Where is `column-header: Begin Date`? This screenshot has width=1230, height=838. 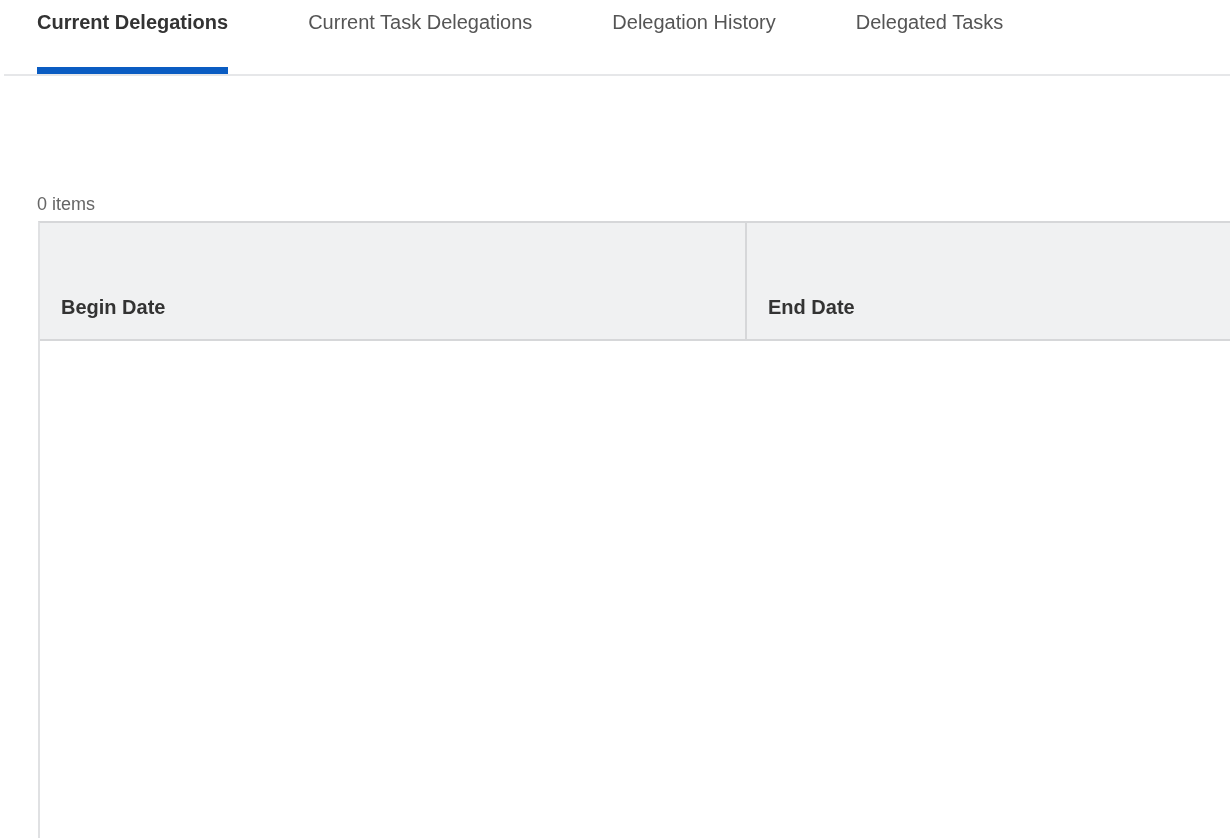 column-header: Begin Date is located at coordinates (393, 281).